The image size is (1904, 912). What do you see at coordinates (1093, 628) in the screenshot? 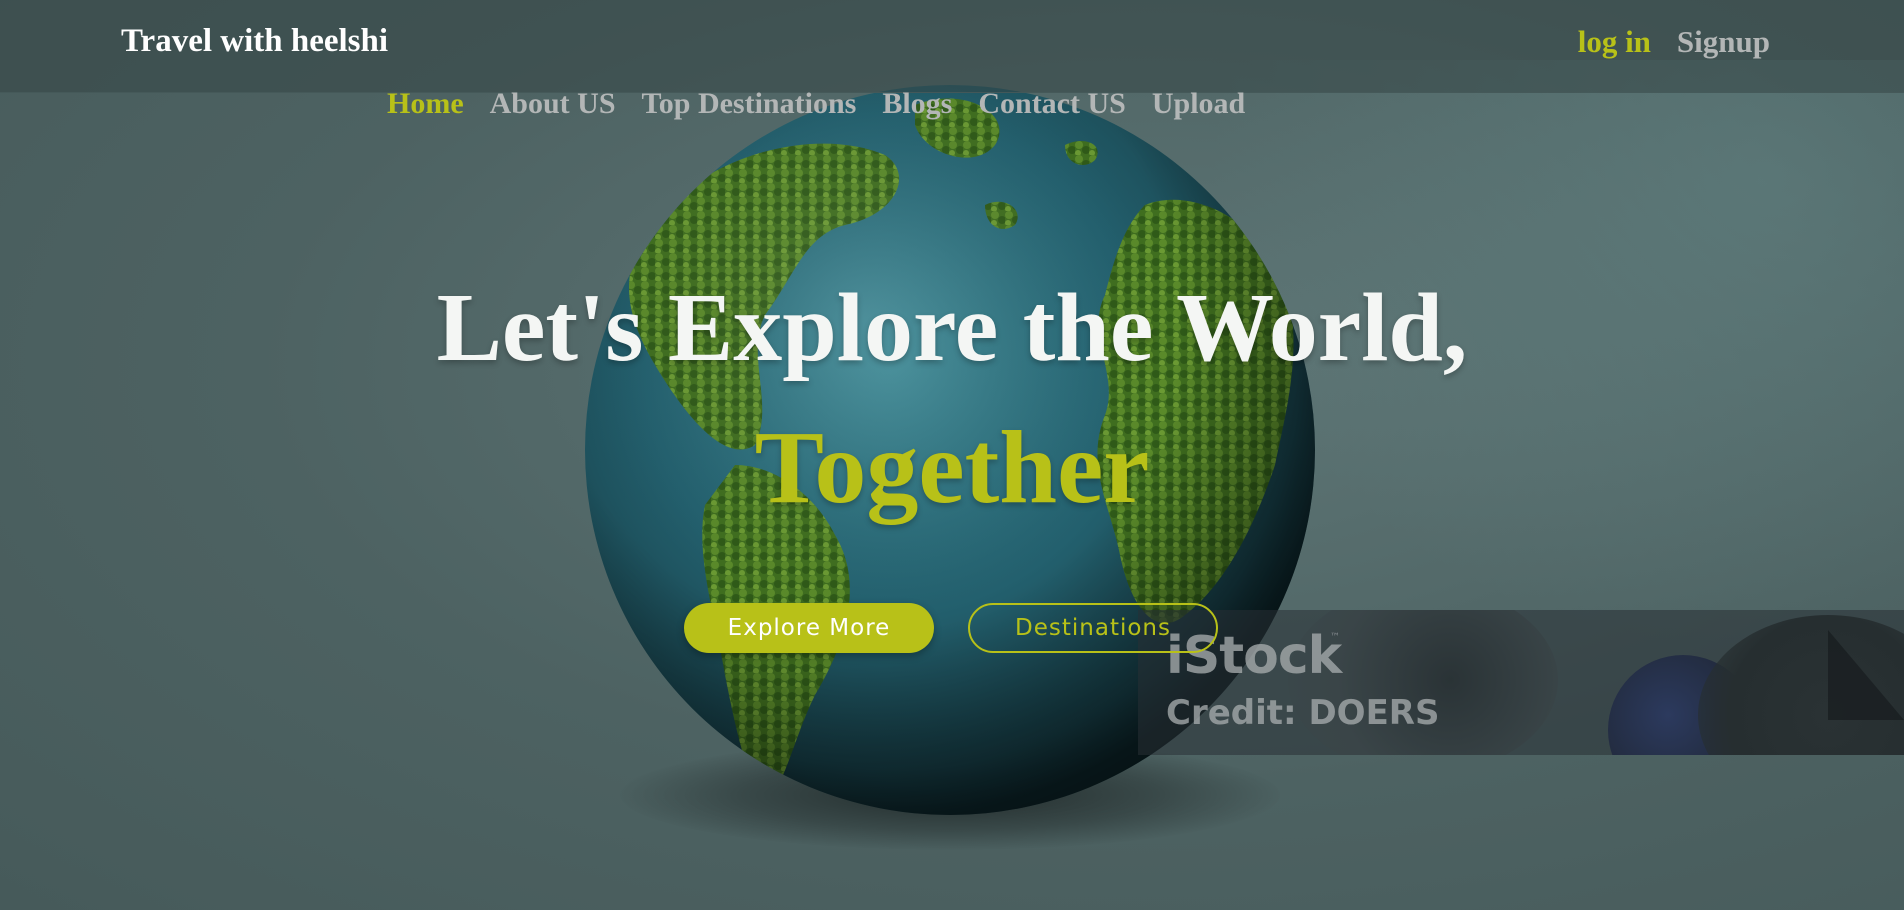
I see `destinations-button: Destinations` at bounding box center [1093, 628].